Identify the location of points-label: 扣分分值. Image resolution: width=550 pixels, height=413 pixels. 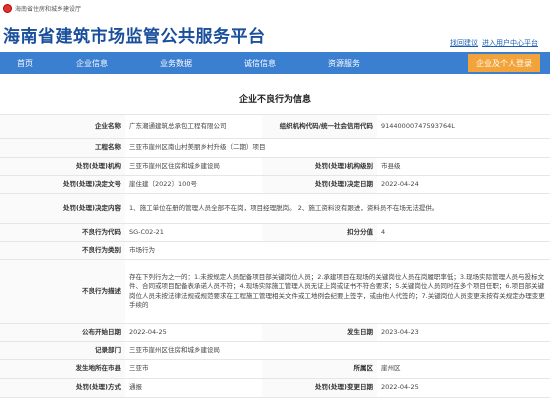
(319, 232).